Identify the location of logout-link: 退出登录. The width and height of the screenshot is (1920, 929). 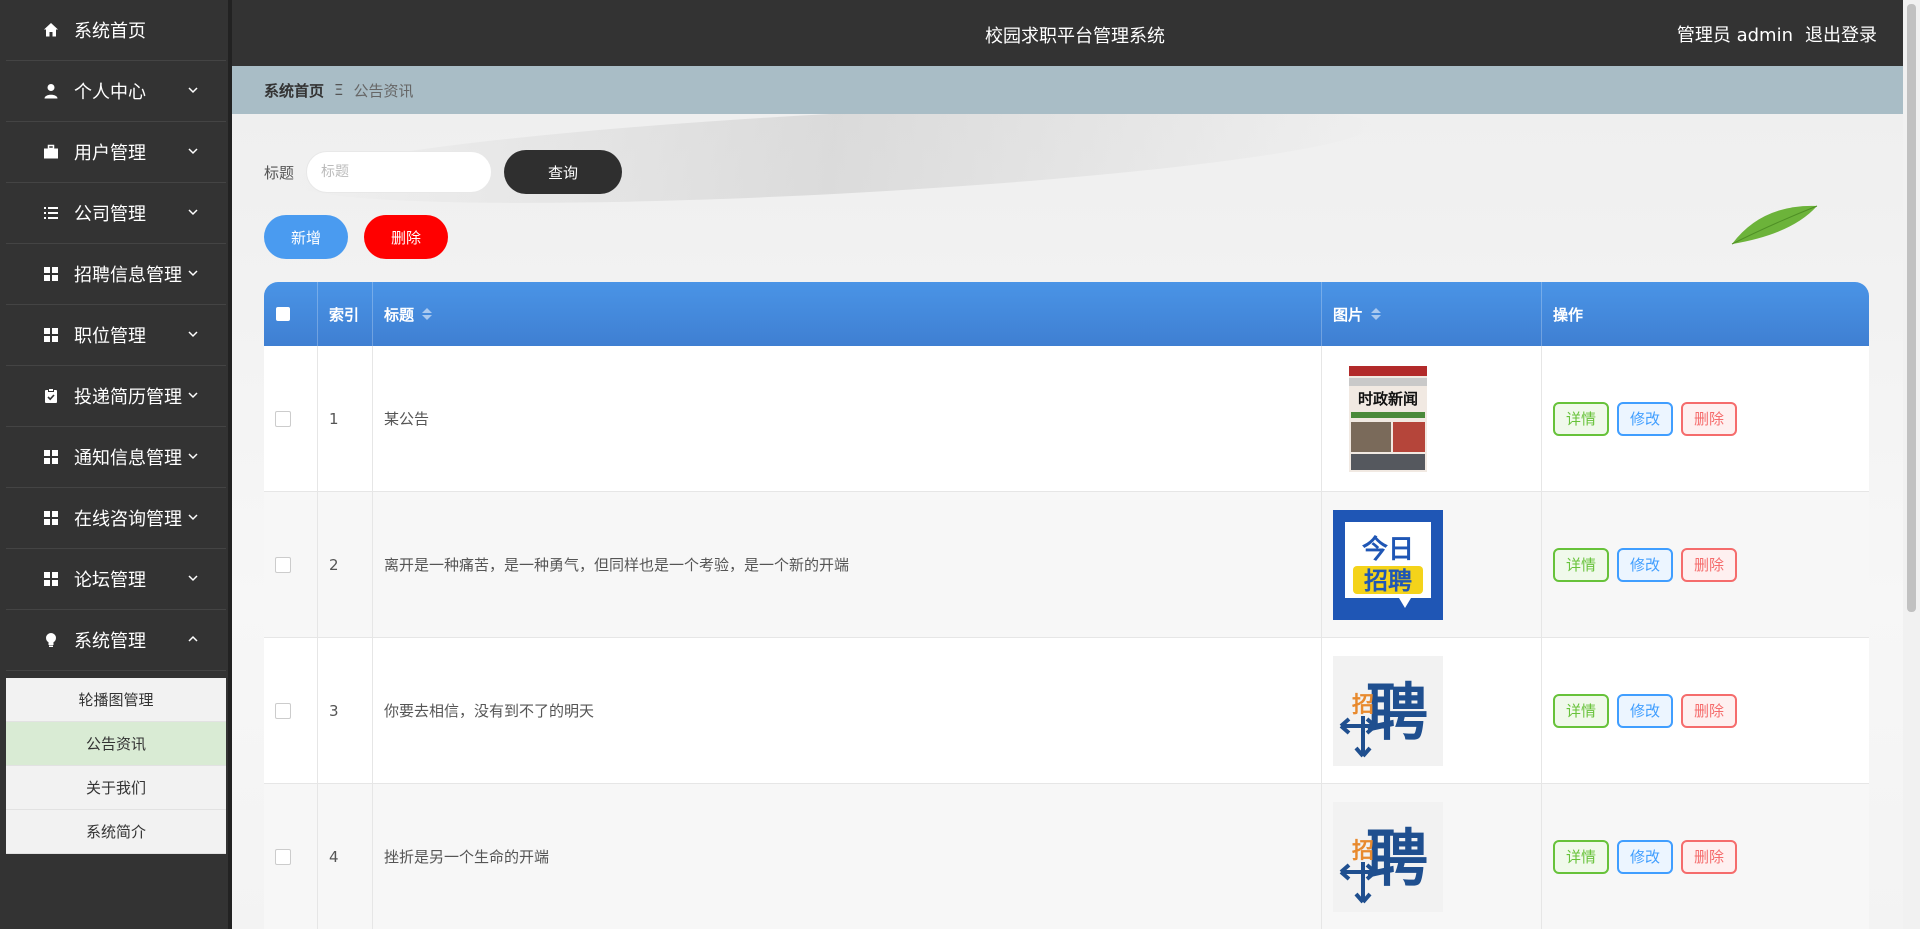
(1841, 34).